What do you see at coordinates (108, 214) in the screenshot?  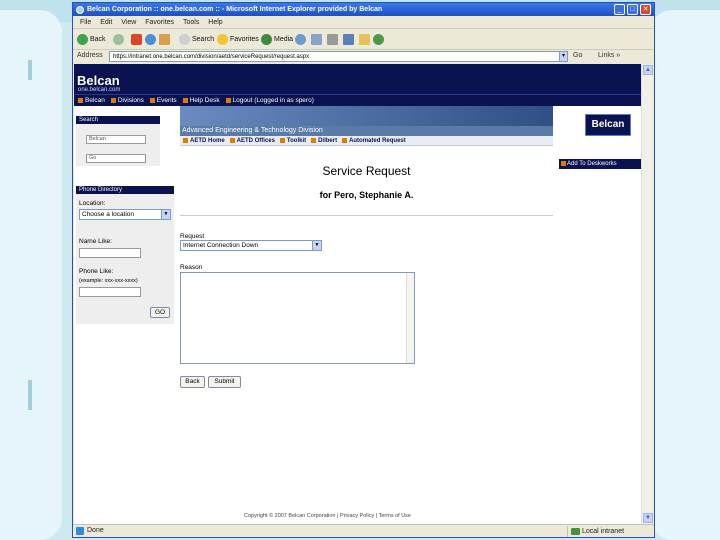 I see `location-select-value: Choose a location` at bounding box center [108, 214].